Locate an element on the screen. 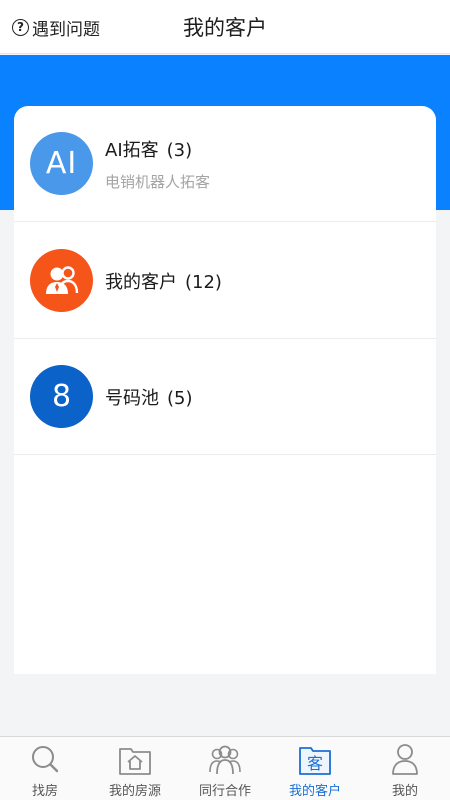 The width and height of the screenshot is (450, 800). customer-folder-icon: 客 is located at coordinates (315, 761).